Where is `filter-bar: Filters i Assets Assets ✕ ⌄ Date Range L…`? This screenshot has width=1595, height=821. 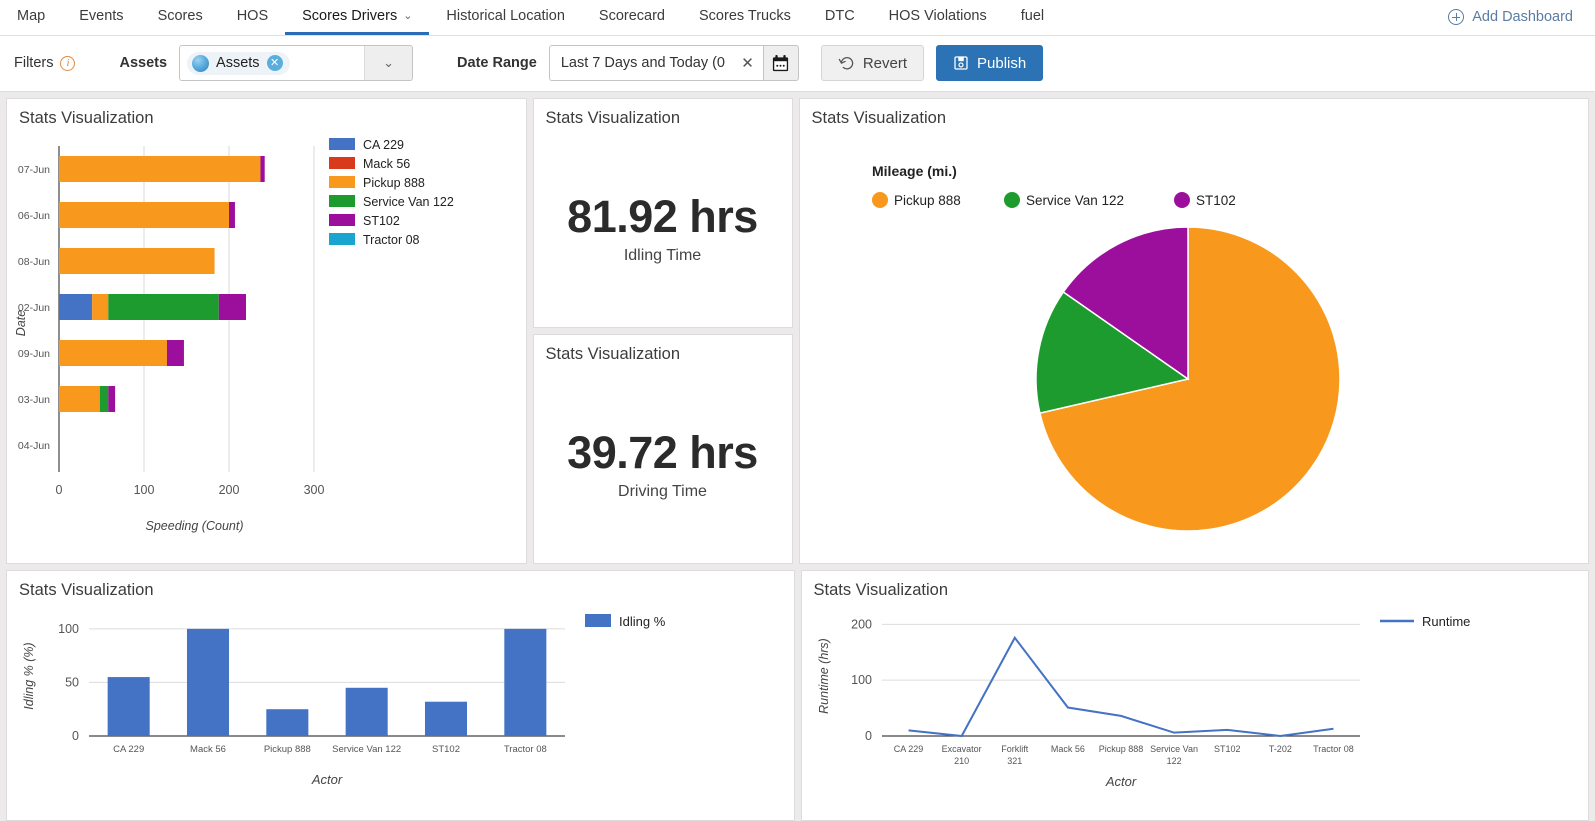
filter-bar: Filters i Assets Assets ✕ ⌄ Date Range L… is located at coordinates (797, 63).